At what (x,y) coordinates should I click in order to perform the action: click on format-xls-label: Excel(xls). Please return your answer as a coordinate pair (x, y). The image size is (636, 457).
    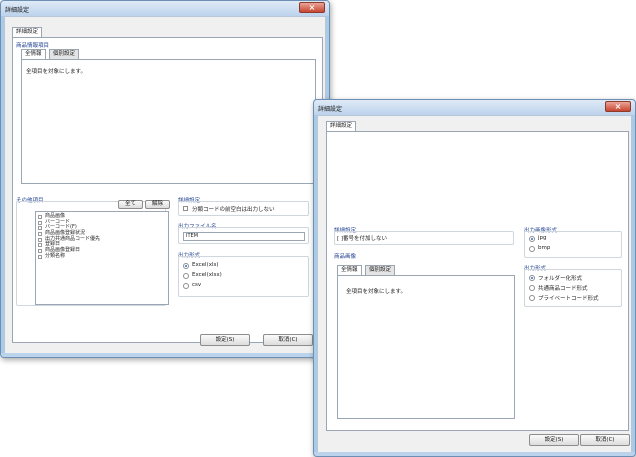
    Looking at the image, I should click on (205, 265).